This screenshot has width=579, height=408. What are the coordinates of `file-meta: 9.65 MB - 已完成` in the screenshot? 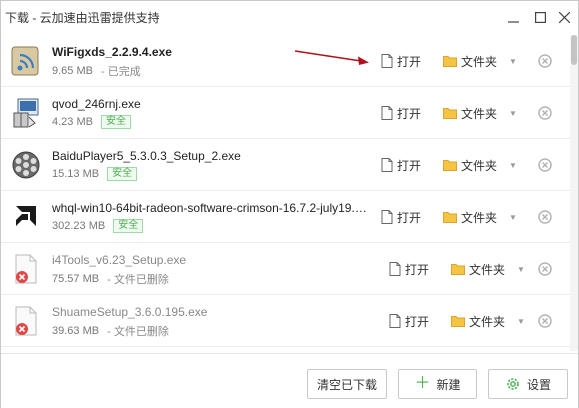 It's located at (96, 71).